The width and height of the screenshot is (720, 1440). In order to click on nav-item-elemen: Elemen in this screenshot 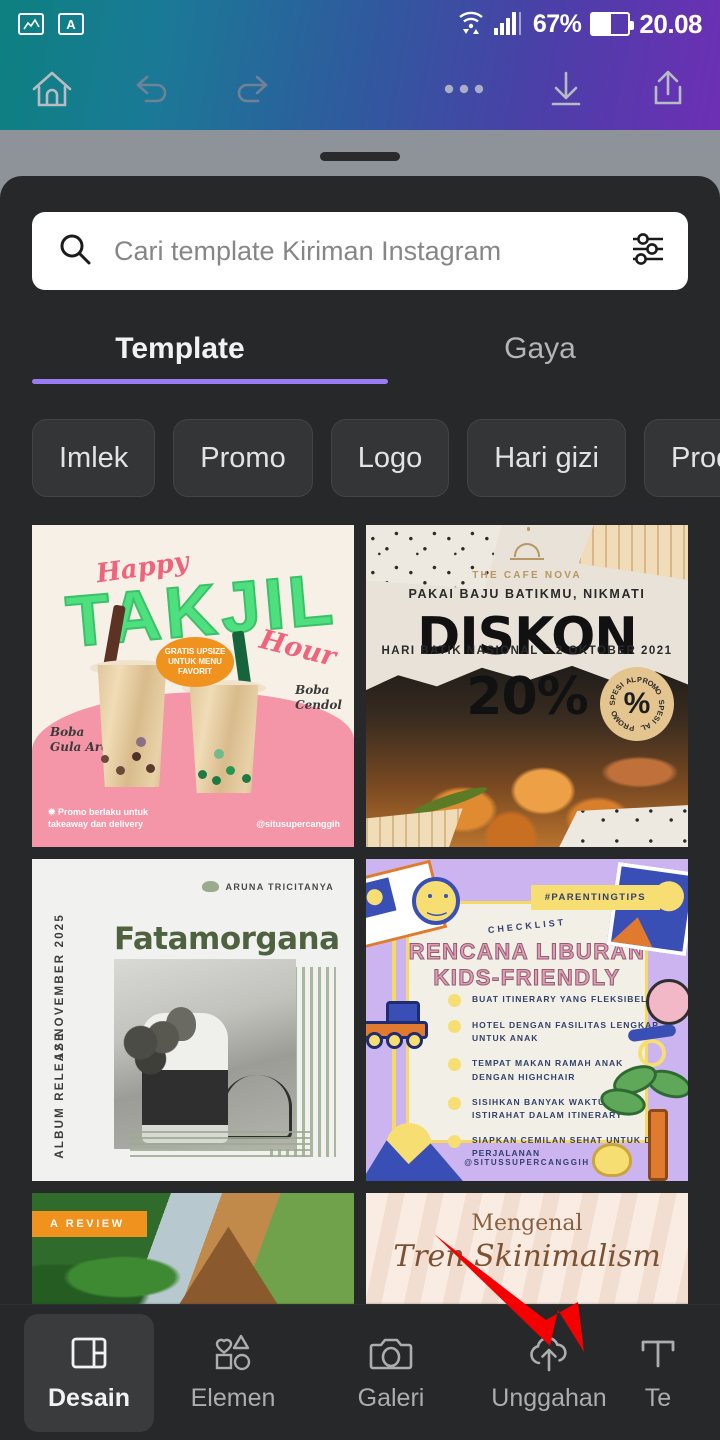, I will do `click(233, 1373)`.